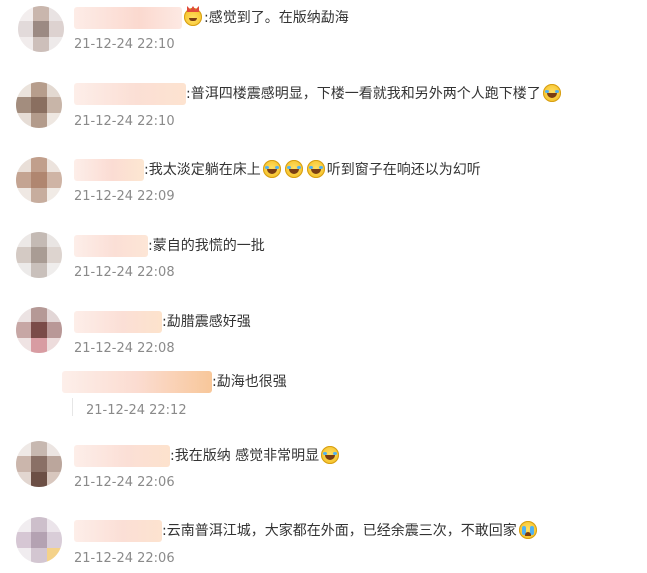 The height and width of the screenshot is (573, 647). Describe the element at coordinates (527, 530) in the screenshot. I see `crying-icon` at that location.